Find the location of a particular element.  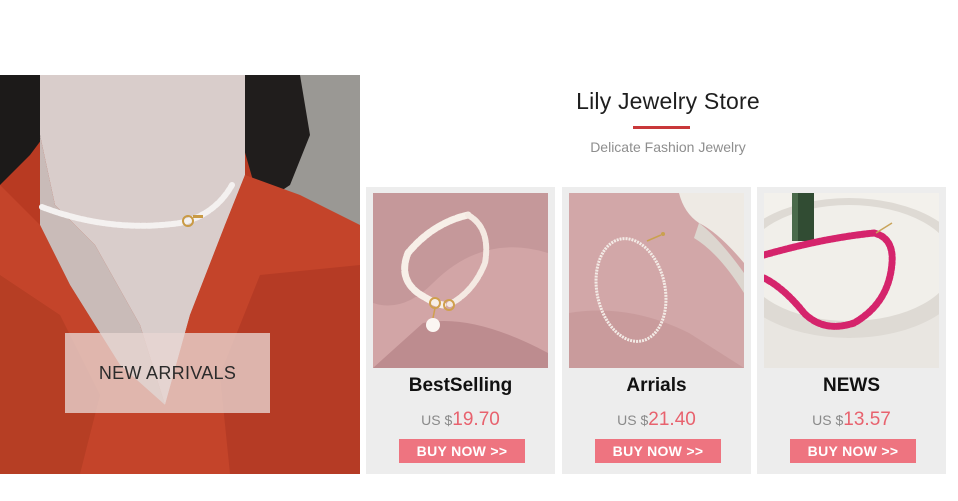

price-amount: 13.57 is located at coordinates (867, 419).